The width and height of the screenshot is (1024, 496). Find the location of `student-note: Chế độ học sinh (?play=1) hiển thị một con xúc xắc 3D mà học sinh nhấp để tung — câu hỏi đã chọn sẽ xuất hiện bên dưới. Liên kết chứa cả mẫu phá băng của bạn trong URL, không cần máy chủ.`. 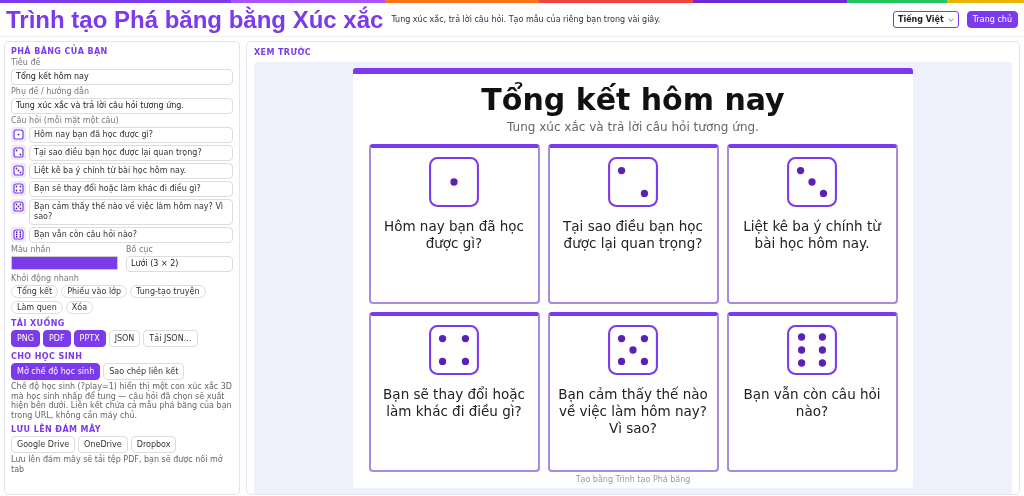

student-note: Chế độ học sinh (?play=1) hiển thị một con xúc xắc 3D mà học sinh nhấp để tung — câu hỏi đã chọn sẽ xuất hiện bên dưới. Liên kết chứa cả mẫu phá băng của bạn trong URL, không cần máy chủ. is located at coordinates (122, 401).